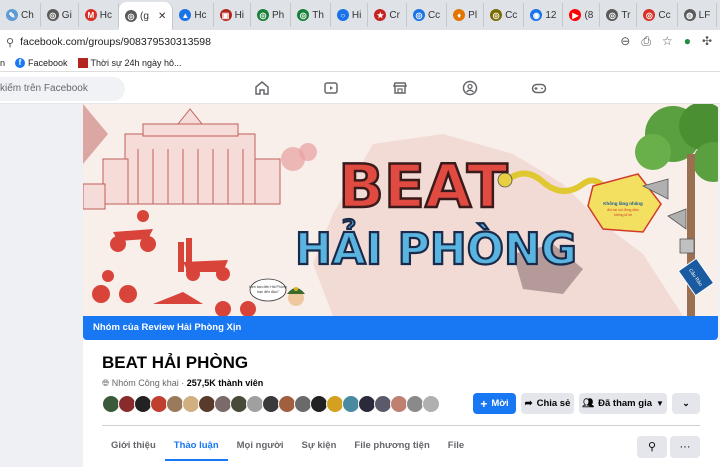 This screenshot has width=720, height=467. I want to click on group-tab: Thảo luận, so click(196, 446).